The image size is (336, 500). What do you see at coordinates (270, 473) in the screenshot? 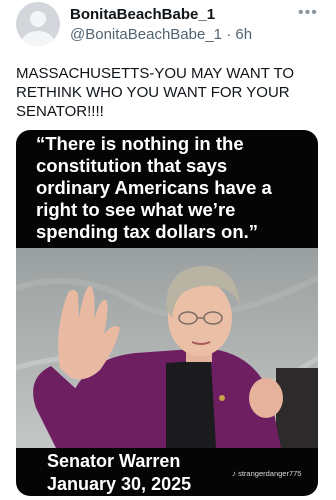
I see `watermark-text: strangerdanger775` at bounding box center [270, 473].